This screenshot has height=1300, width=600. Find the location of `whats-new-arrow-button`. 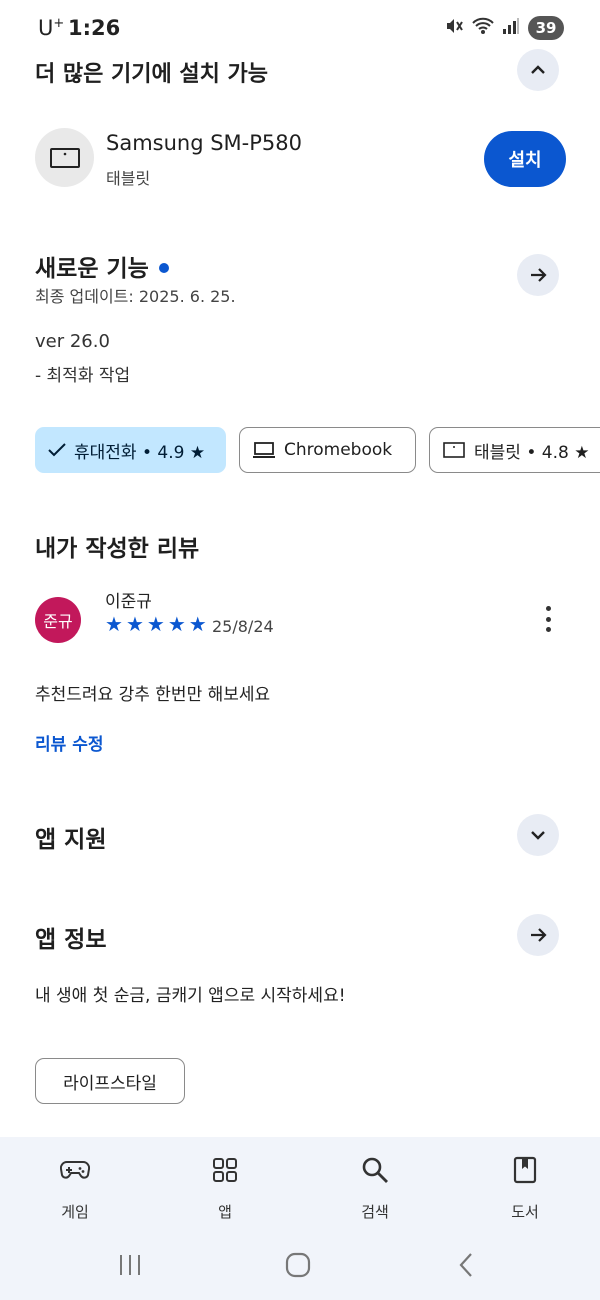

whats-new-arrow-button is located at coordinates (538, 275).